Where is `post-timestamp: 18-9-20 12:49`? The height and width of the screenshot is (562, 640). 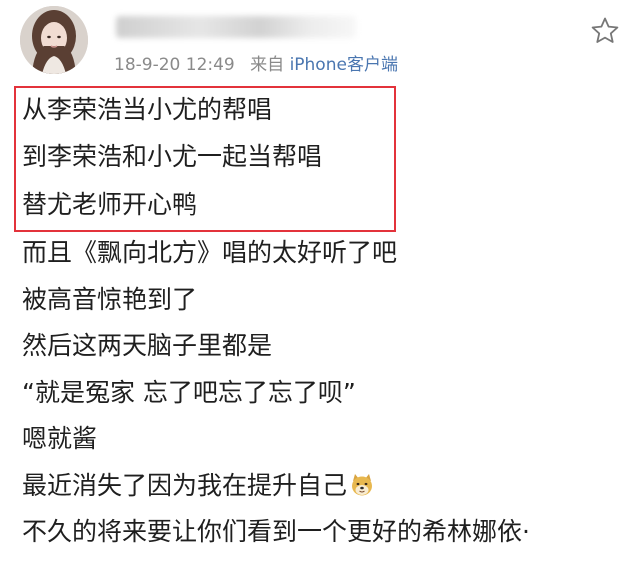
post-timestamp: 18-9-20 12:49 is located at coordinates (174, 65).